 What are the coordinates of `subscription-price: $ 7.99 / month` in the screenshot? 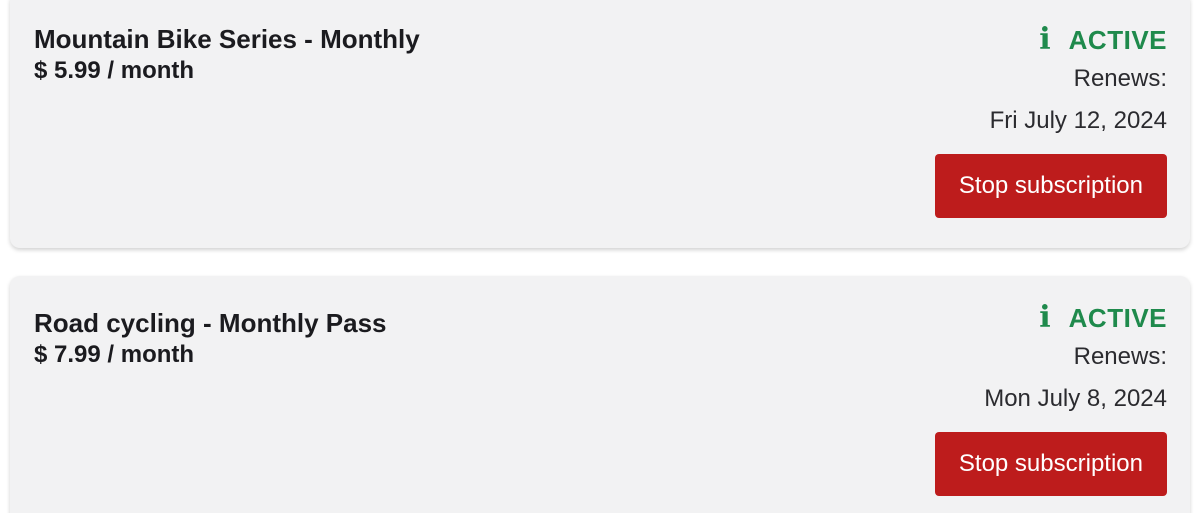 It's located at (114, 354).